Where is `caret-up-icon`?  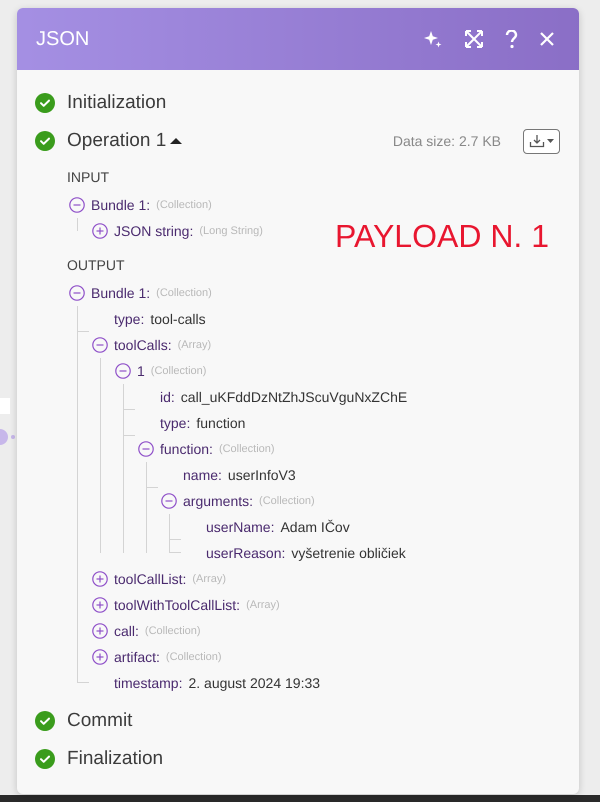
caret-up-icon is located at coordinates (176, 141).